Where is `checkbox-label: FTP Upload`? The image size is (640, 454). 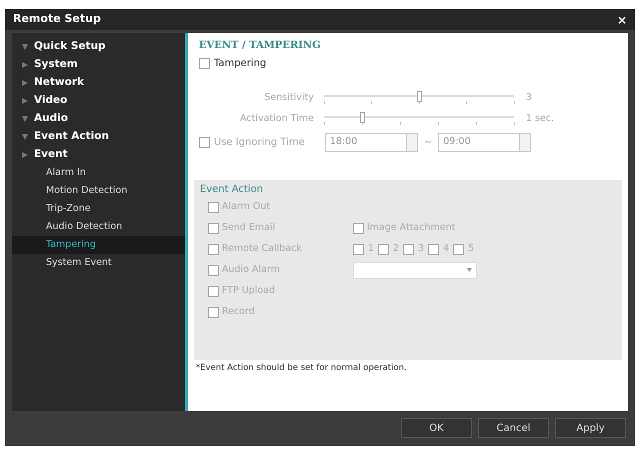
checkbox-label: FTP Upload is located at coordinates (249, 291).